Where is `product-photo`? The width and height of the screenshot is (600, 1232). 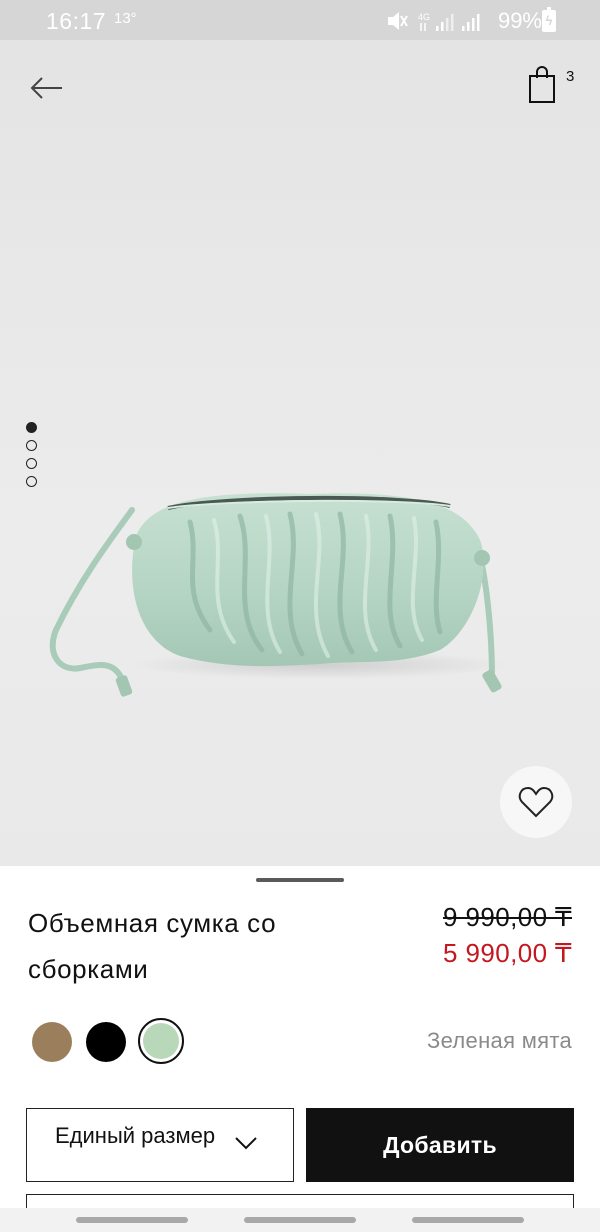 product-photo is located at coordinates (279, 595).